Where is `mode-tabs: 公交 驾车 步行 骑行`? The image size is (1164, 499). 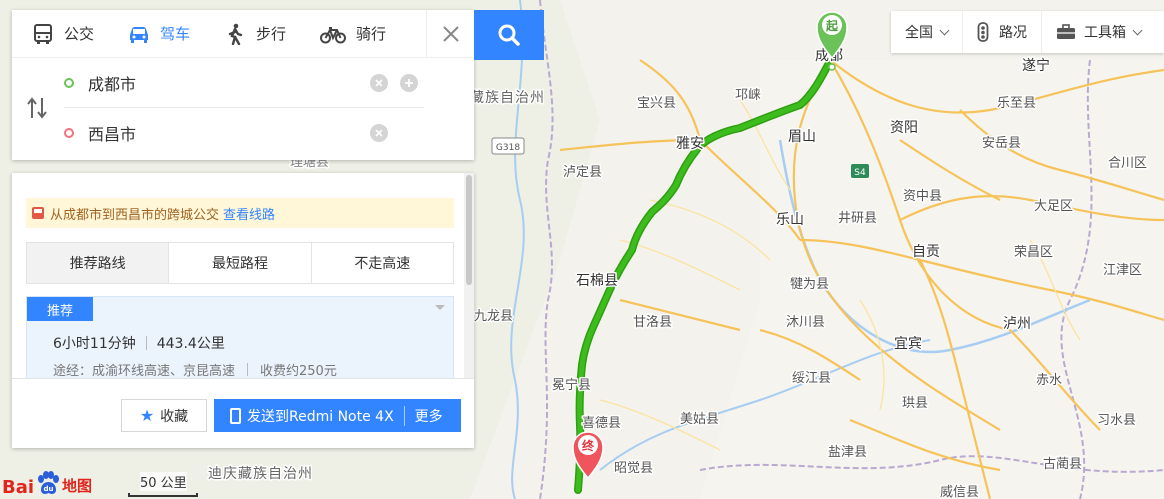 mode-tabs: 公交 驾车 步行 骑行 is located at coordinates (243, 34).